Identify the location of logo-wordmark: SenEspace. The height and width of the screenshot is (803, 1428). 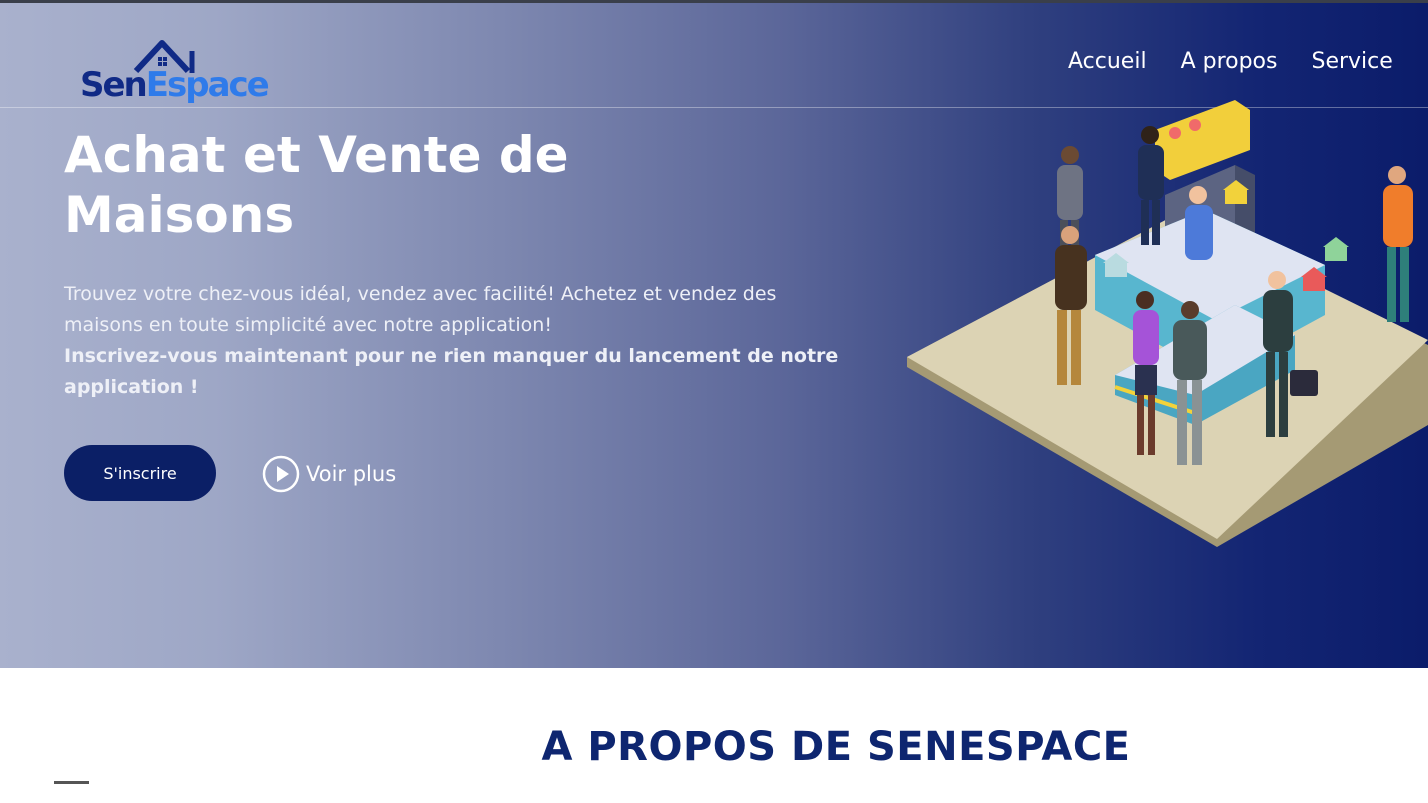
(175, 85).